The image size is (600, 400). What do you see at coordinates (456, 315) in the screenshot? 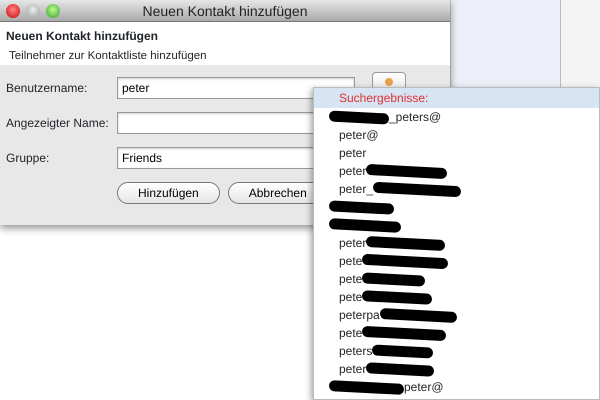
I see `result-item: peterpa` at bounding box center [456, 315].